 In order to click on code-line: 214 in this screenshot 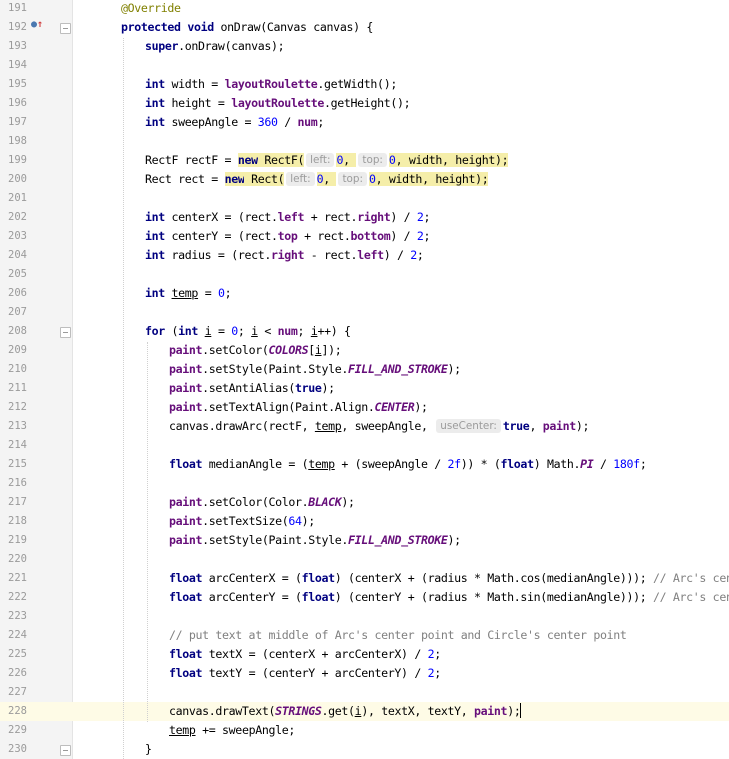, I will do `click(364, 445)`.